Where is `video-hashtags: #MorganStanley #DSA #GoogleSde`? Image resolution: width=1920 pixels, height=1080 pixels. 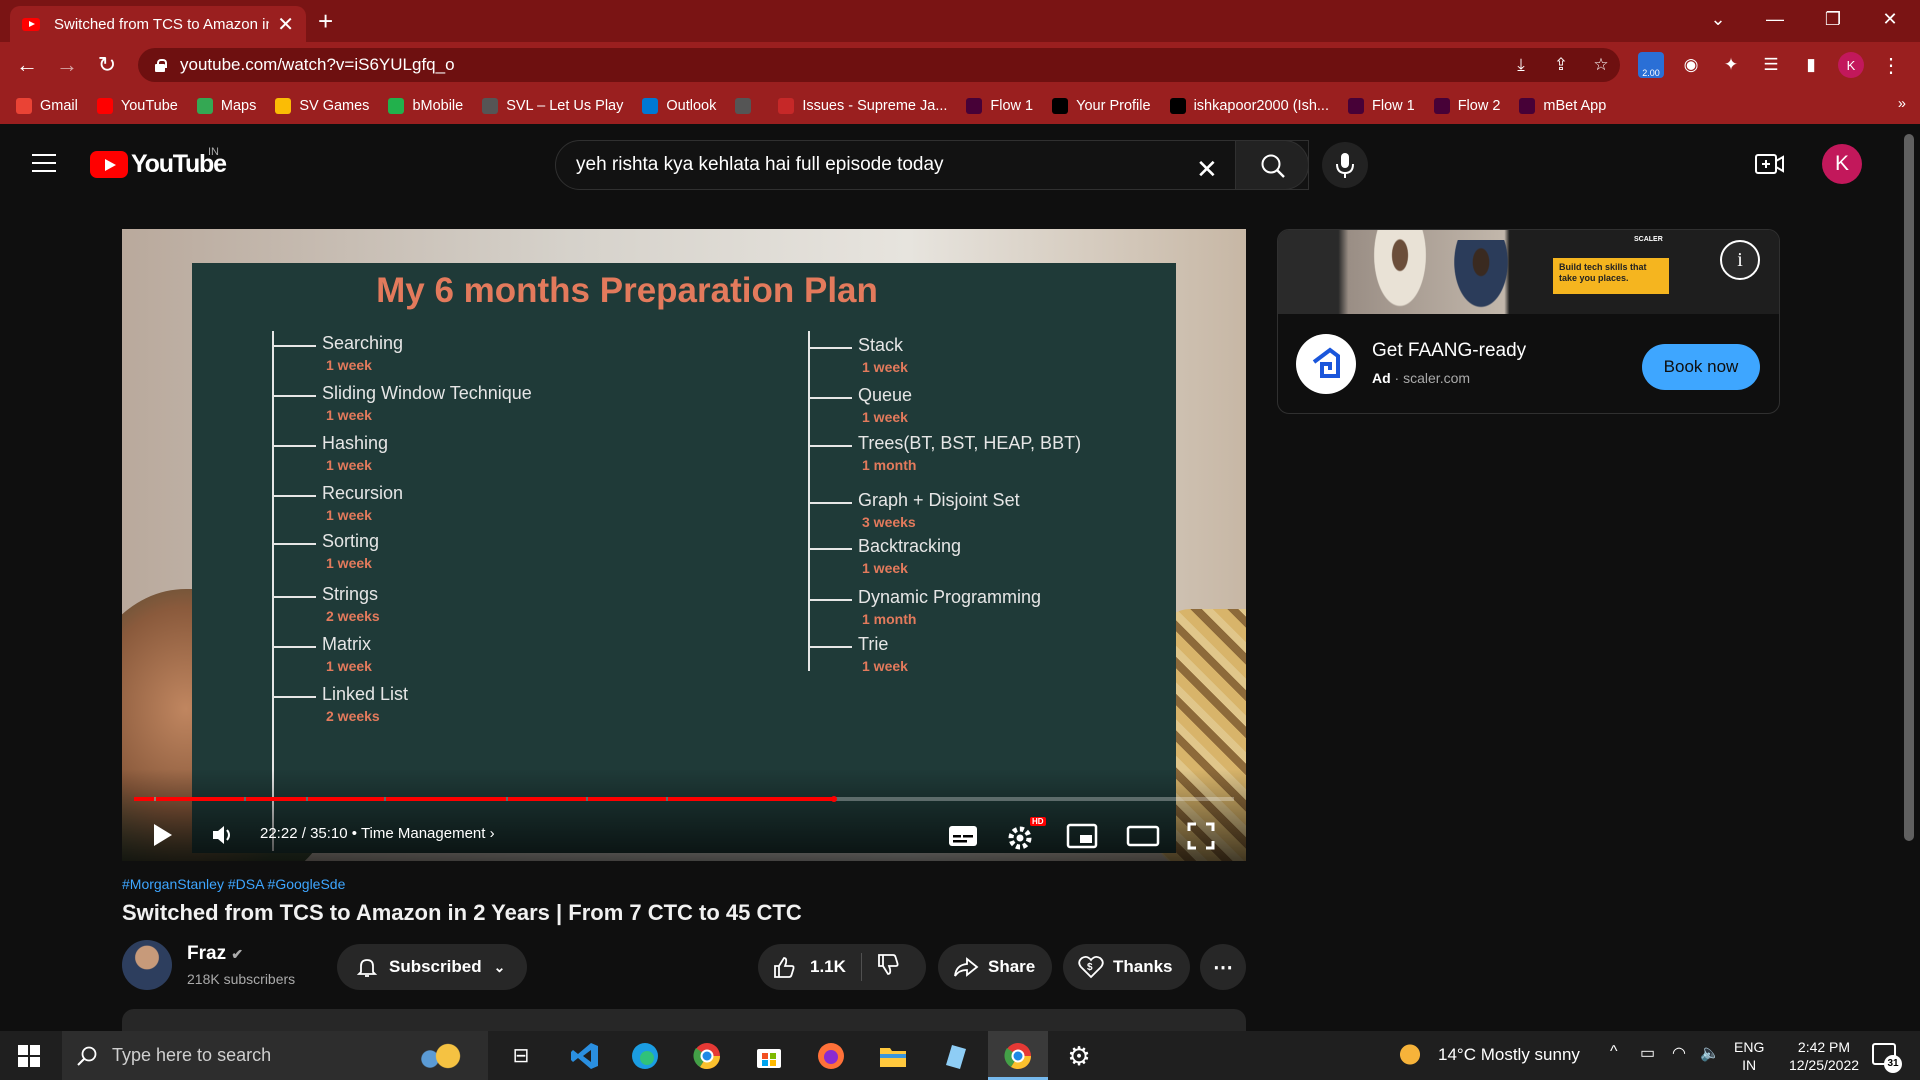 video-hashtags: #MorganStanley #DSA #GoogleSde is located at coordinates (233, 884).